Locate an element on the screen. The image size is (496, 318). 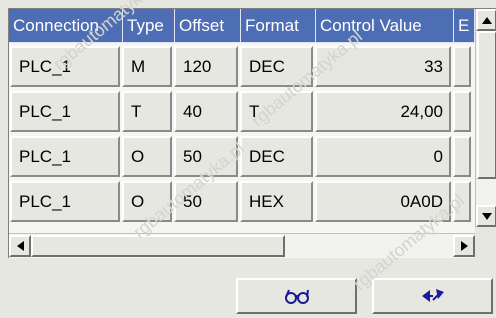
arrow-down-icon is located at coordinates (486, 216).